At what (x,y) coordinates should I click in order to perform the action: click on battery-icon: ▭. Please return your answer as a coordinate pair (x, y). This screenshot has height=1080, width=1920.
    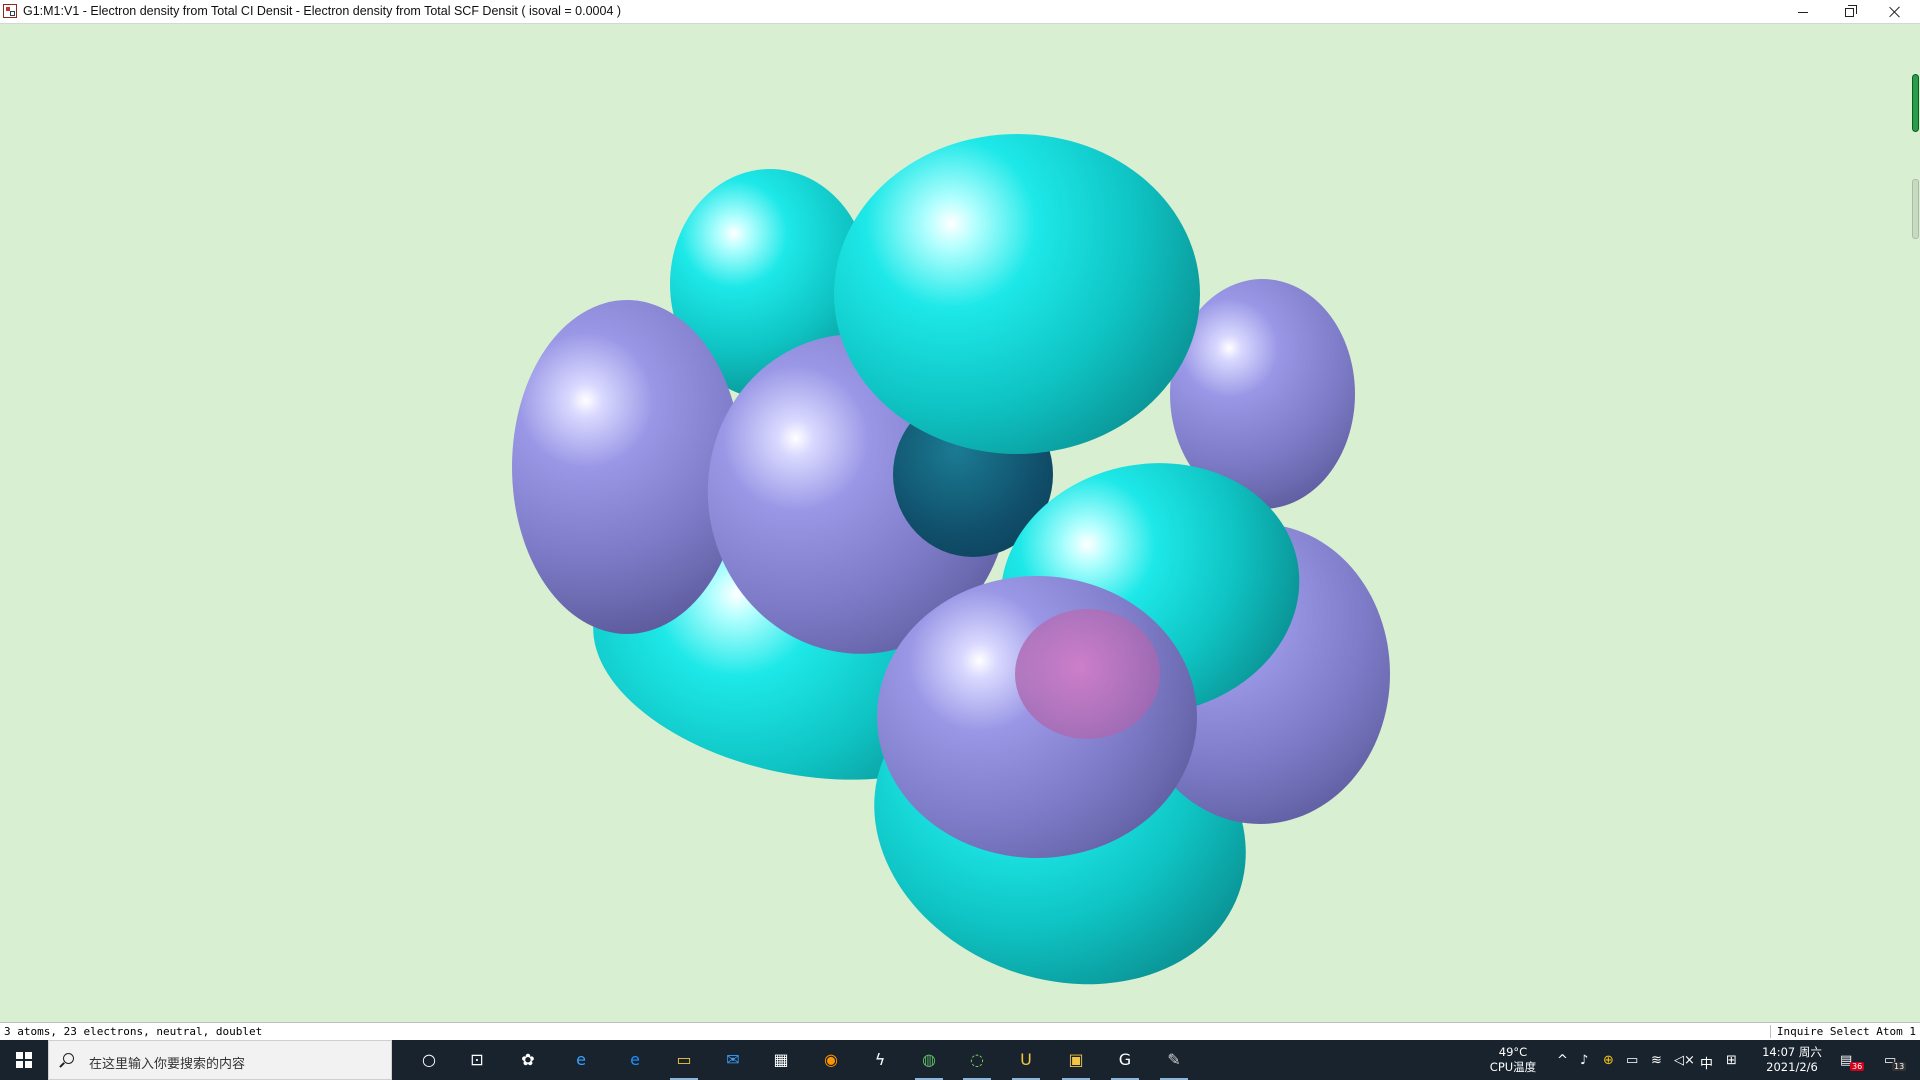
    Looking at the image, I should click on (1632, 1060).